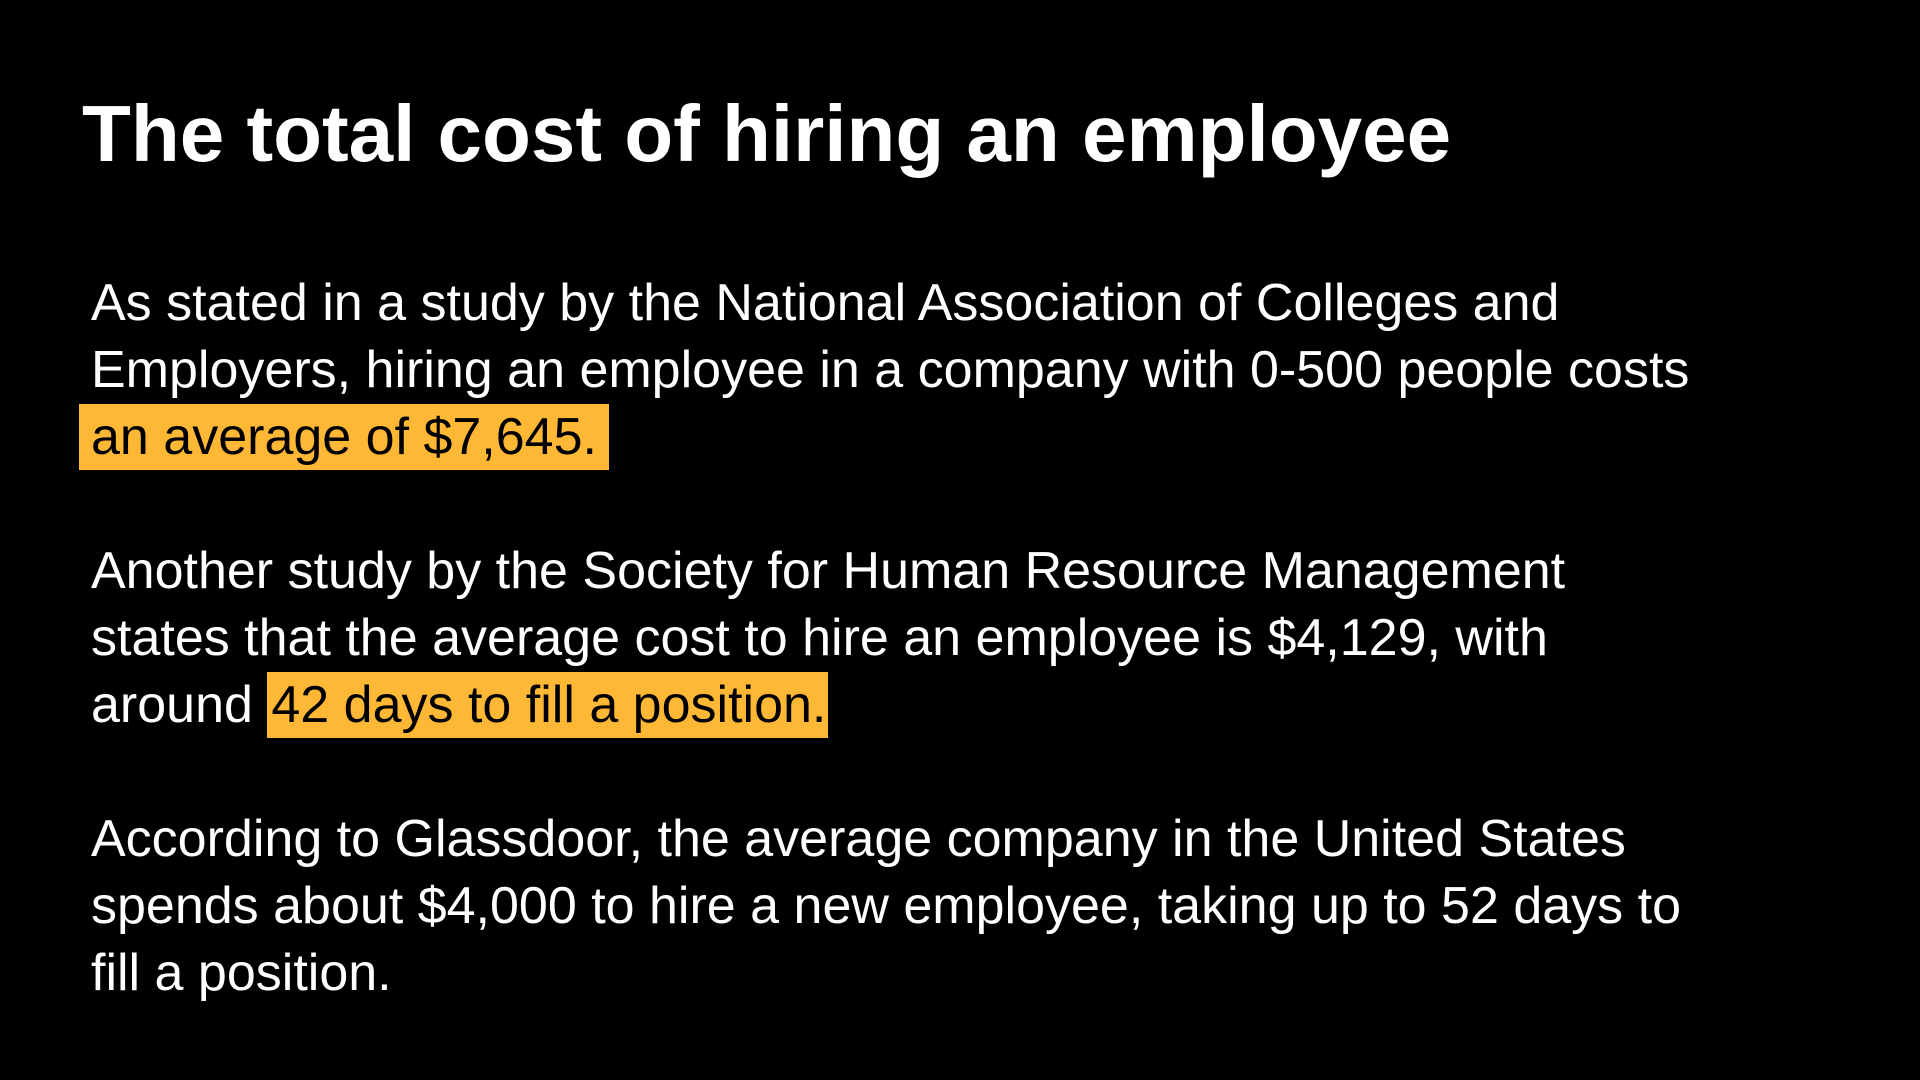 This screenshot has width=1920, height=1080. What do you see at coordinates (344, 437) in the screenshot?
I see `highlight-average-cost: an average of $7,645.` at bounding box center [344, 437].